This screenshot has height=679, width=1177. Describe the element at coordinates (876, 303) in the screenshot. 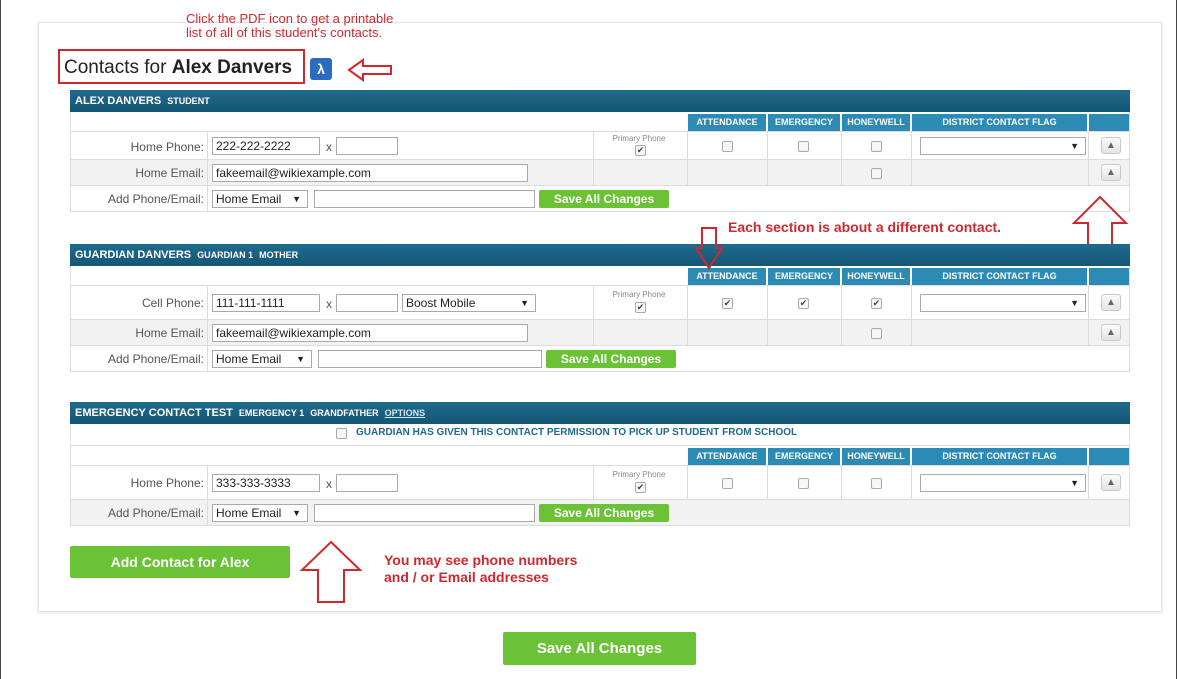

I see `honeywell-checkbox: ✔` at that location.